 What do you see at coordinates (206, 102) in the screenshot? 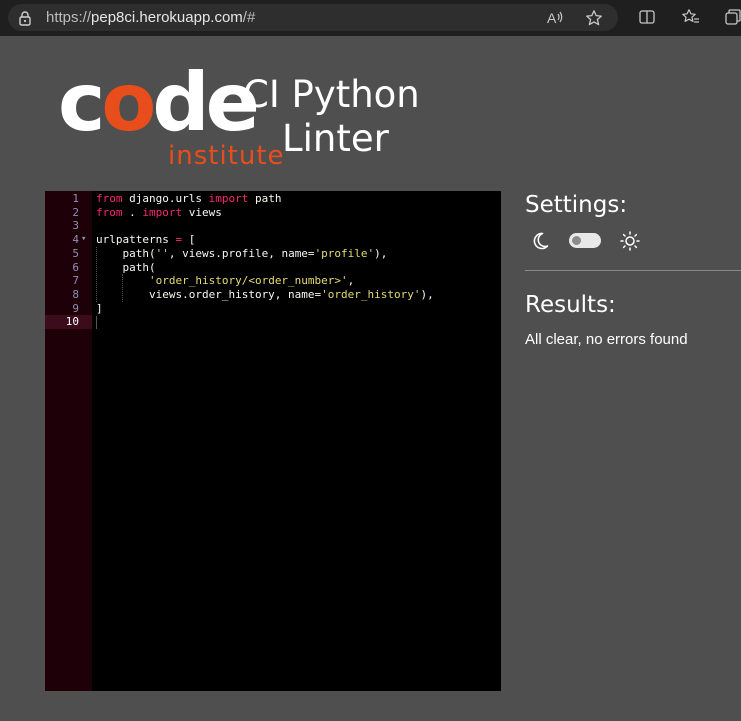
I see `logo-letters-de: de` at bounding box center [206, 102].